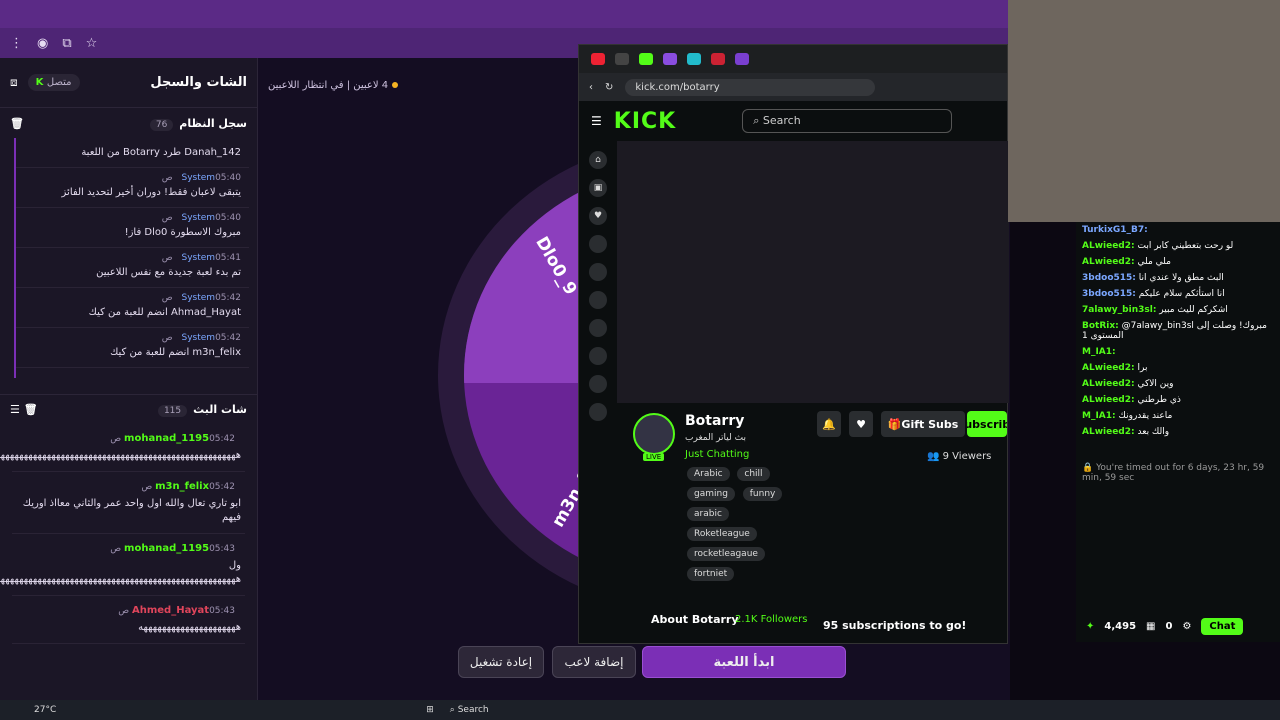  I want to click on filter-icon: ☰, so click(17, 409).